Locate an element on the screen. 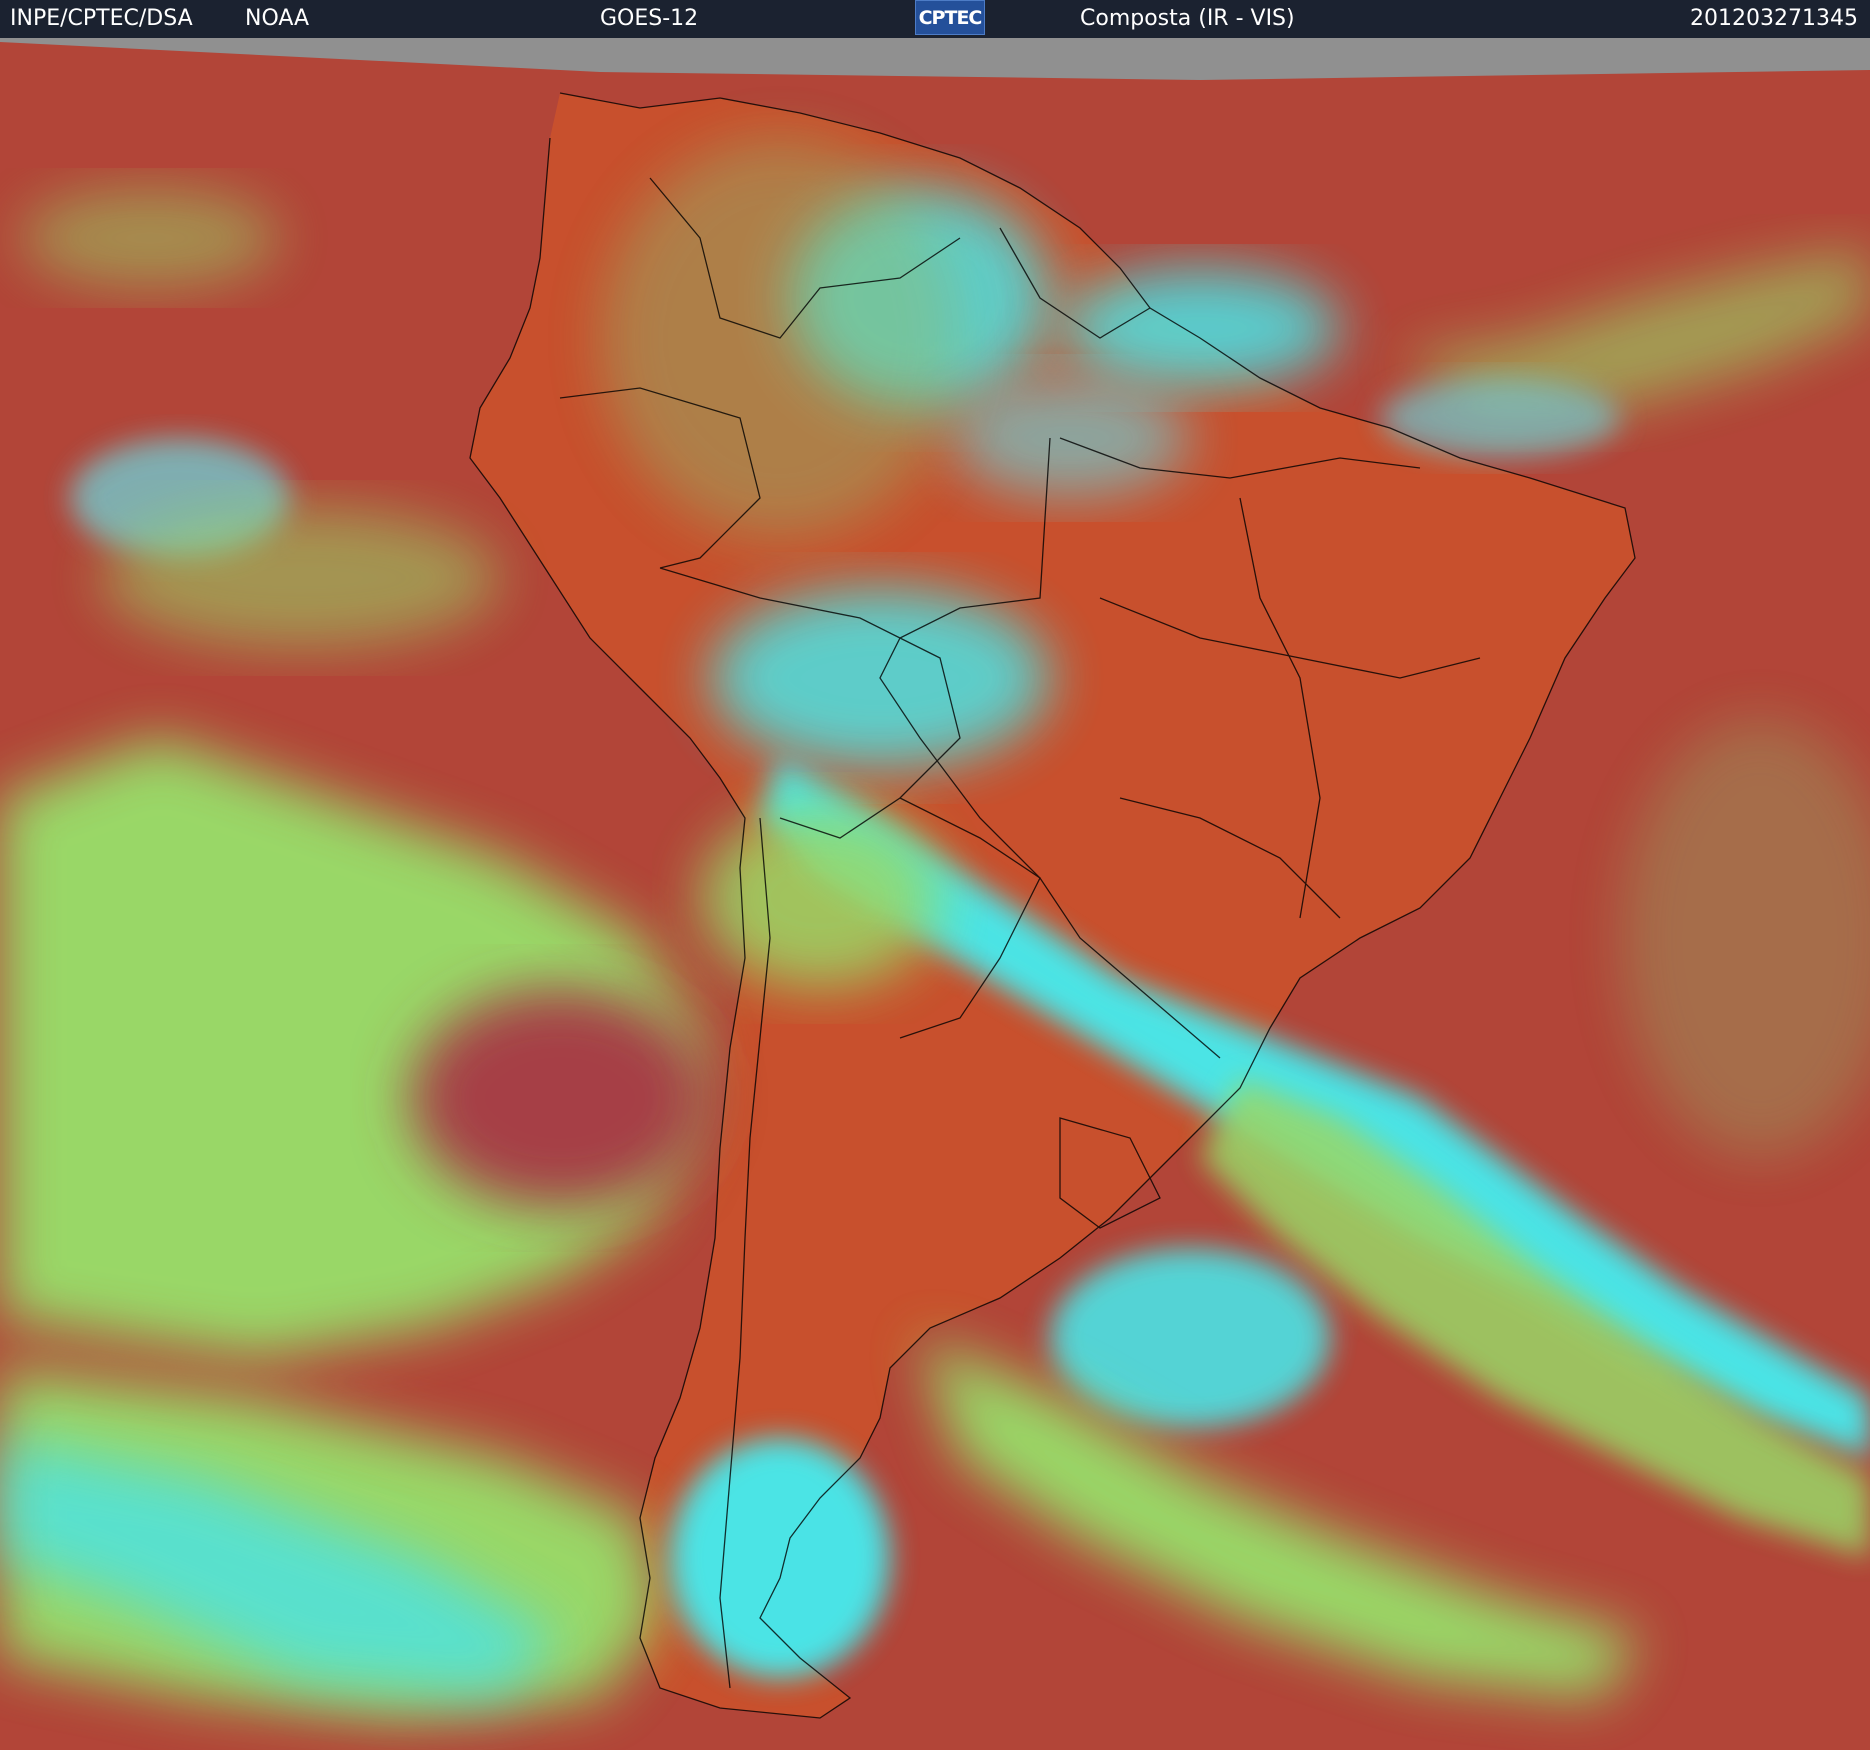 The image size is (1870, 1750). product-label: Composta (IR - VIS) is located at coordinates (1187, 18).